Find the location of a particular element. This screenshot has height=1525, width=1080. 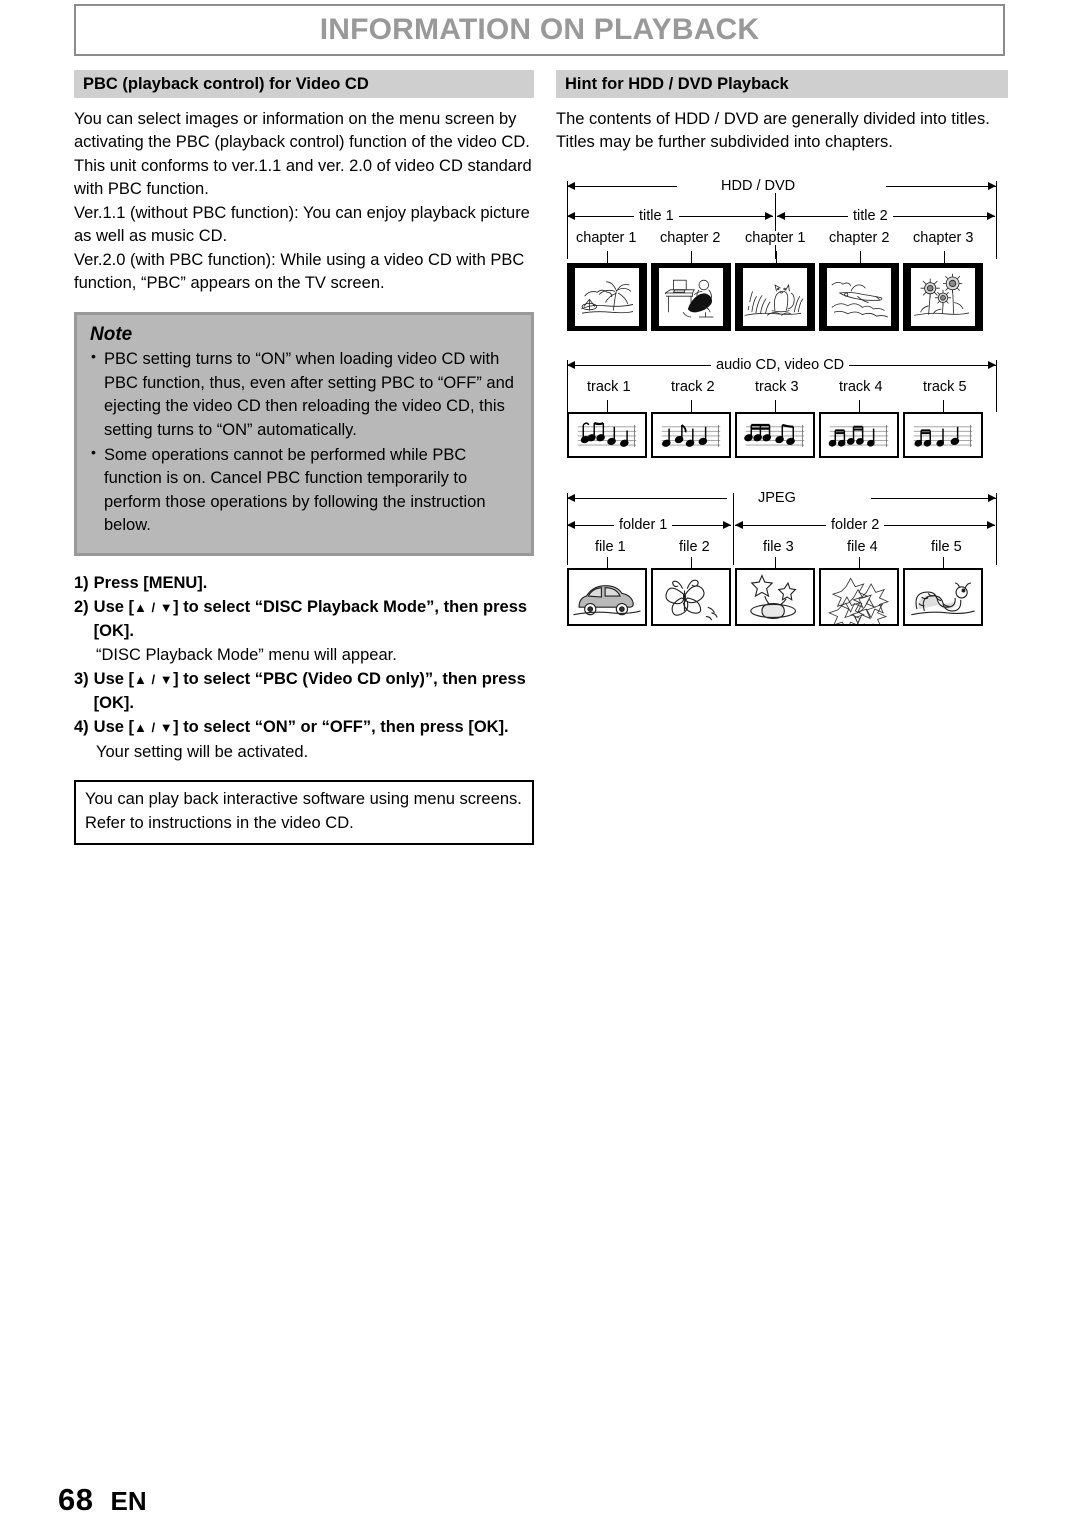

film-frame-sunflowers is located at coordinates (943, 296).